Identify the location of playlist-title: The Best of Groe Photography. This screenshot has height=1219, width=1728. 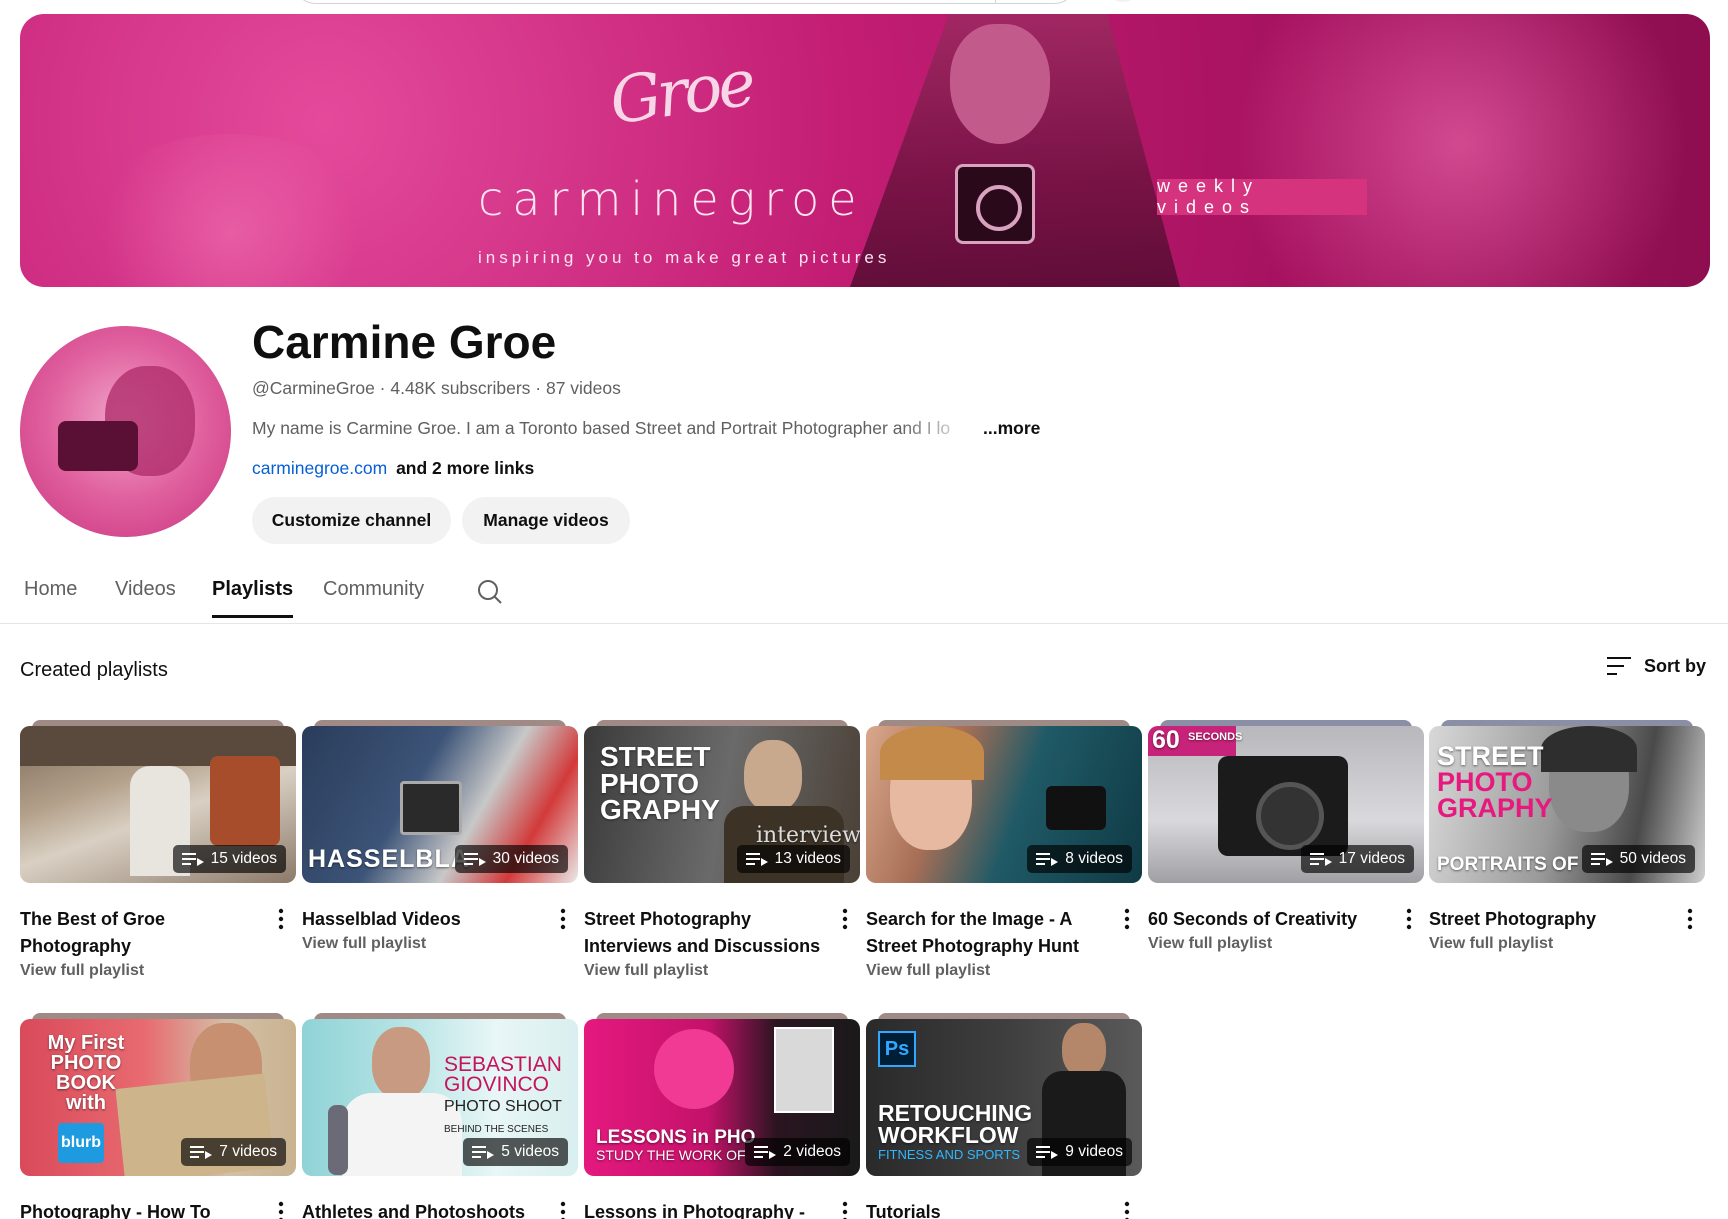
(140, 933).